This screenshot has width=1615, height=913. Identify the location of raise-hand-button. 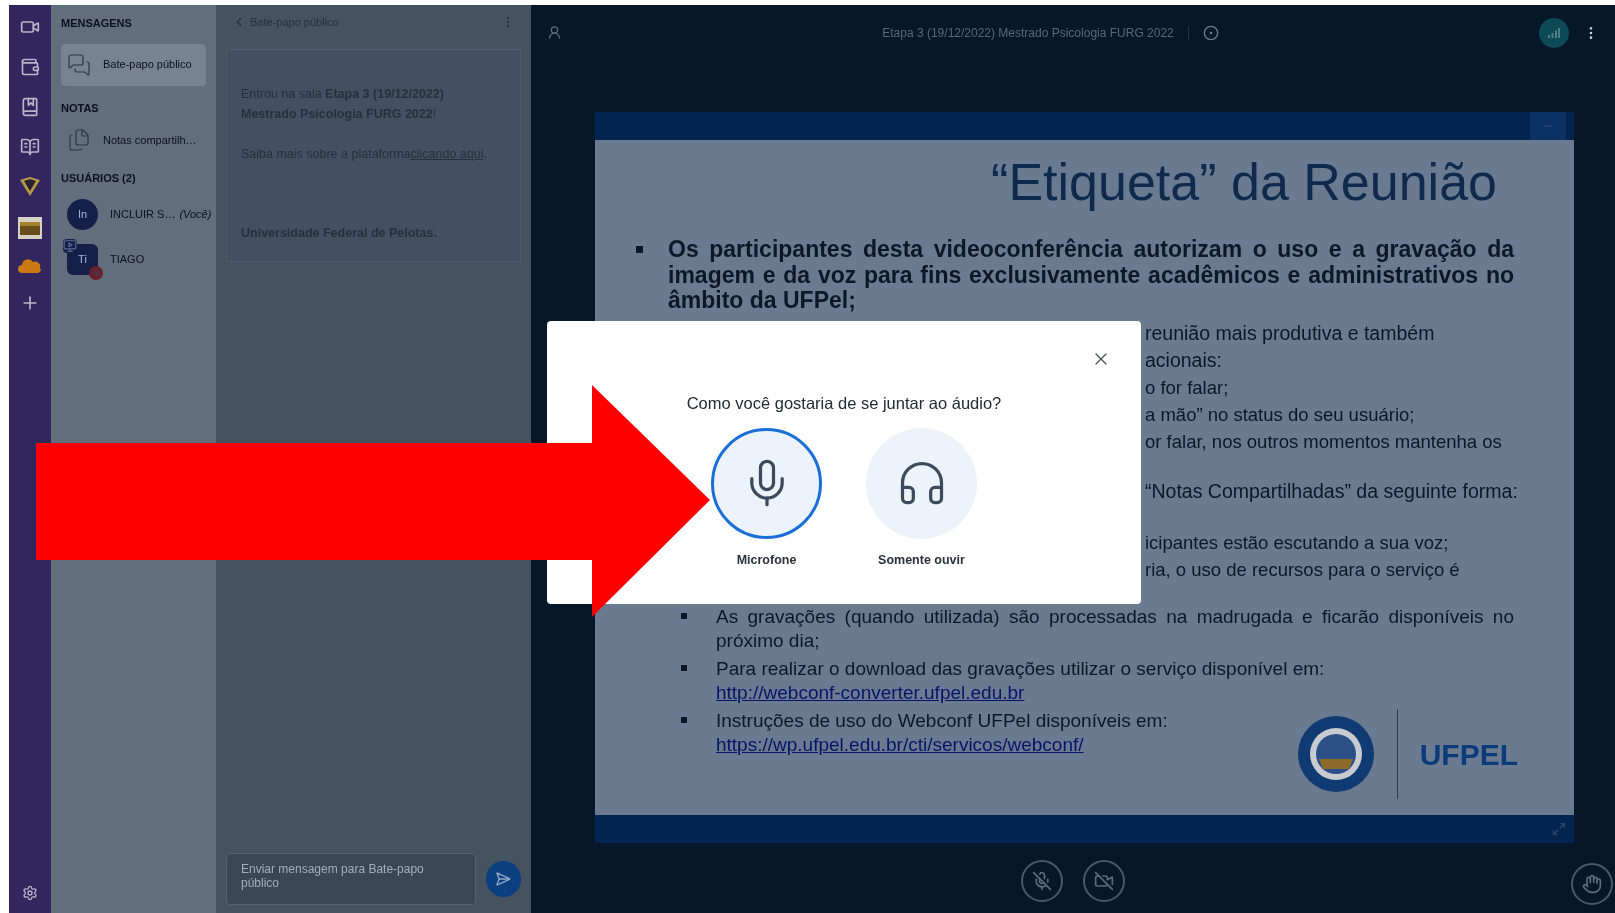
(1592, 884).